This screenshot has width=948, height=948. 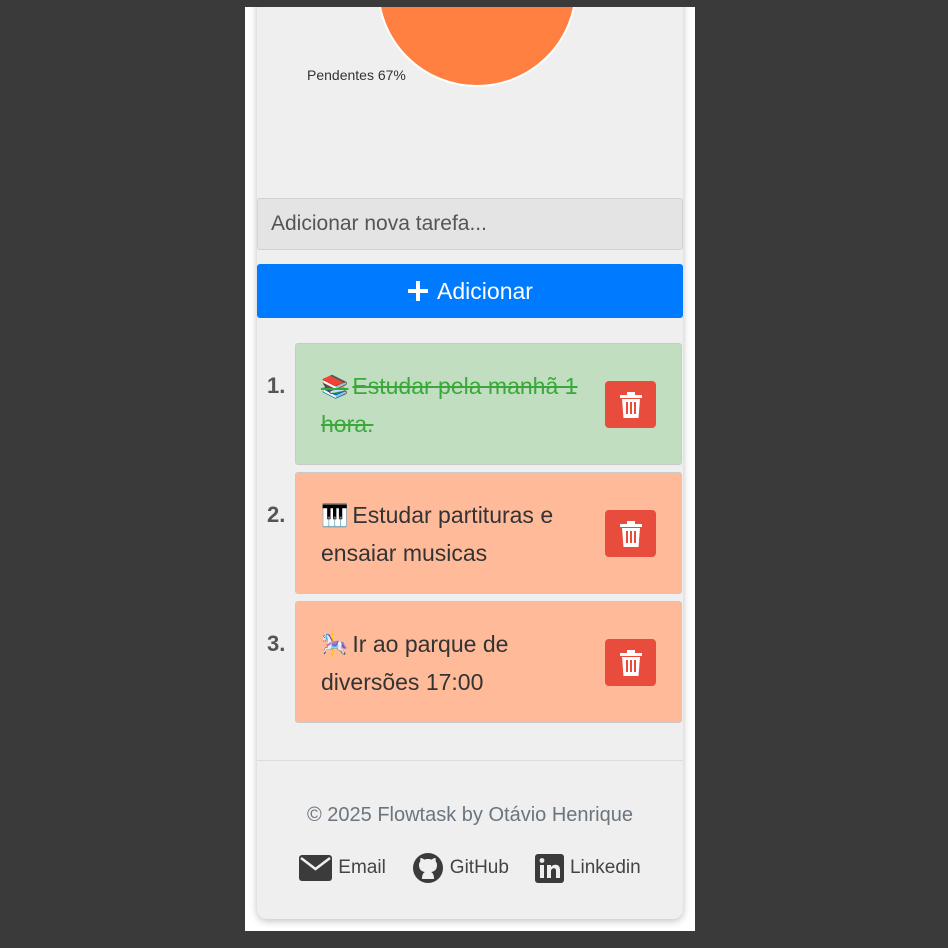 I want to click on plus-icon, so click(x=418, y=291).